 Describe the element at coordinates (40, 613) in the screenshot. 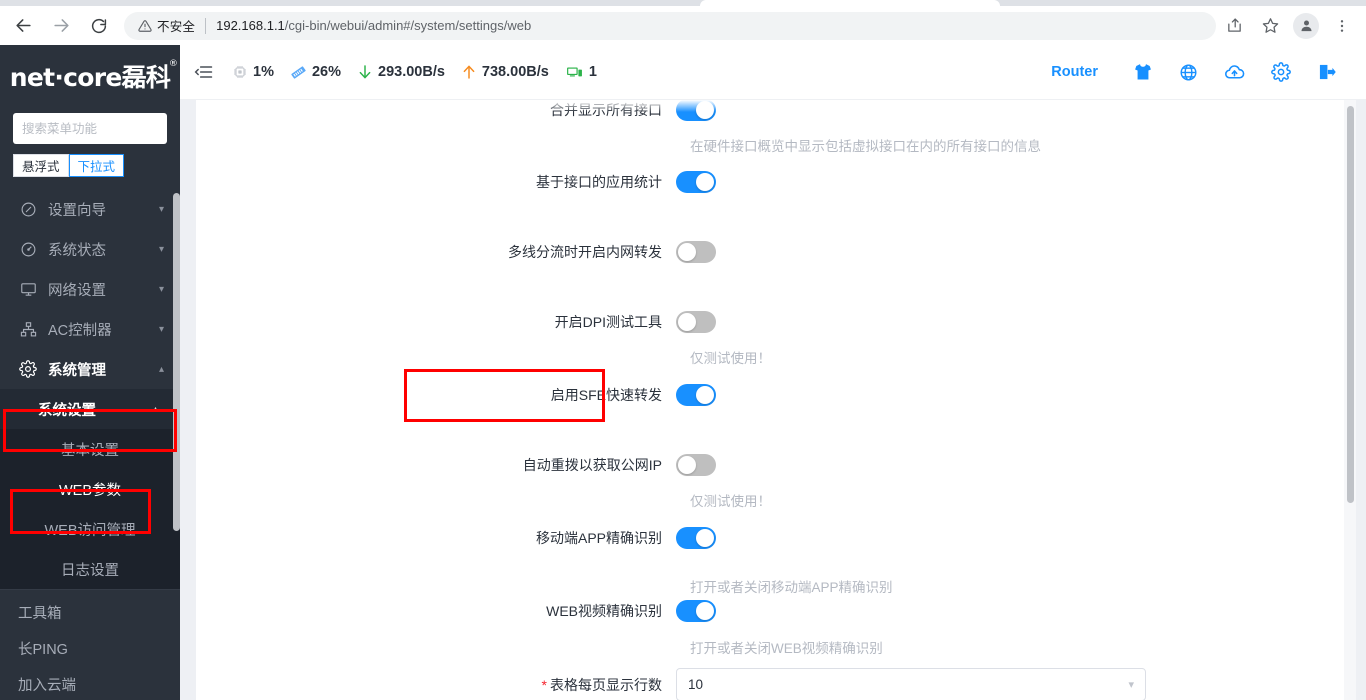

I see `sidebar-tool-label: 工具箱` at that location.